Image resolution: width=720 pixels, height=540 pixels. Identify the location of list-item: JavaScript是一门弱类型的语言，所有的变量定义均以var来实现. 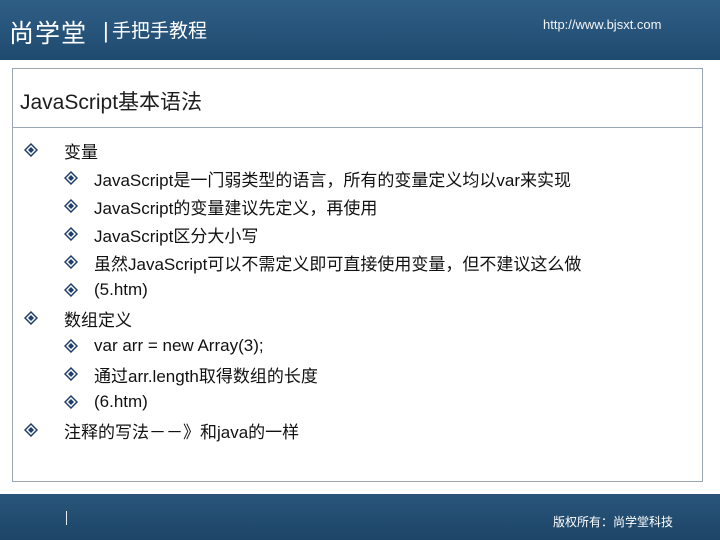
(317, 178).